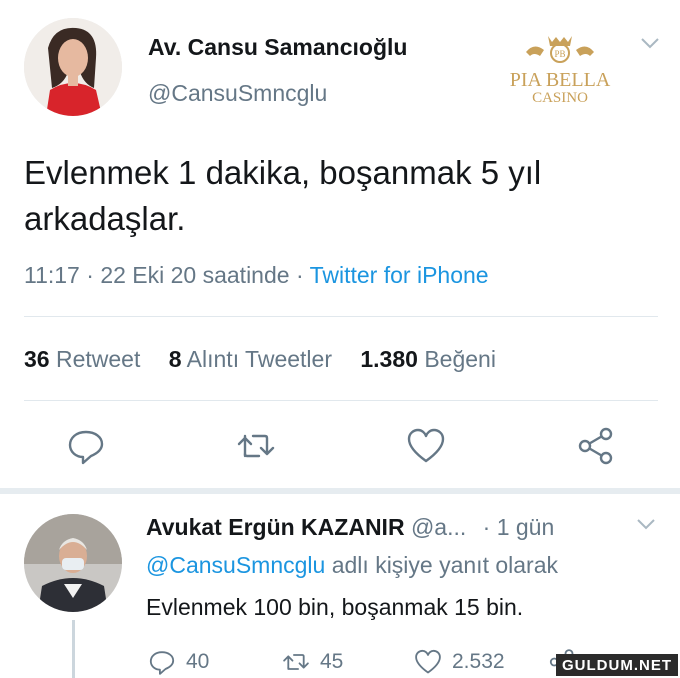  I want to click on section-separator, so click(340, 491).